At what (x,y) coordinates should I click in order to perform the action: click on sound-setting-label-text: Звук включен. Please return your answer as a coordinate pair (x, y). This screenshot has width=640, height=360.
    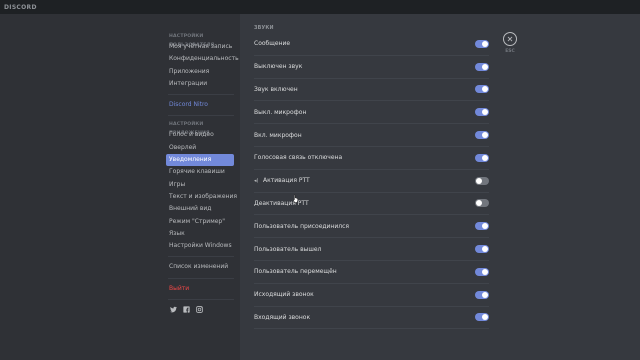
    Looking at the image, I should click on (276, 89).